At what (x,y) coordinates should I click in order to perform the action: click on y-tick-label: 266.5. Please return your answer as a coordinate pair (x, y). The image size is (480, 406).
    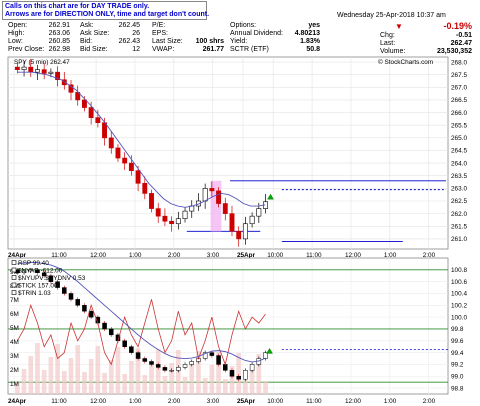
    Looking at the image, I should click on (459, 100).